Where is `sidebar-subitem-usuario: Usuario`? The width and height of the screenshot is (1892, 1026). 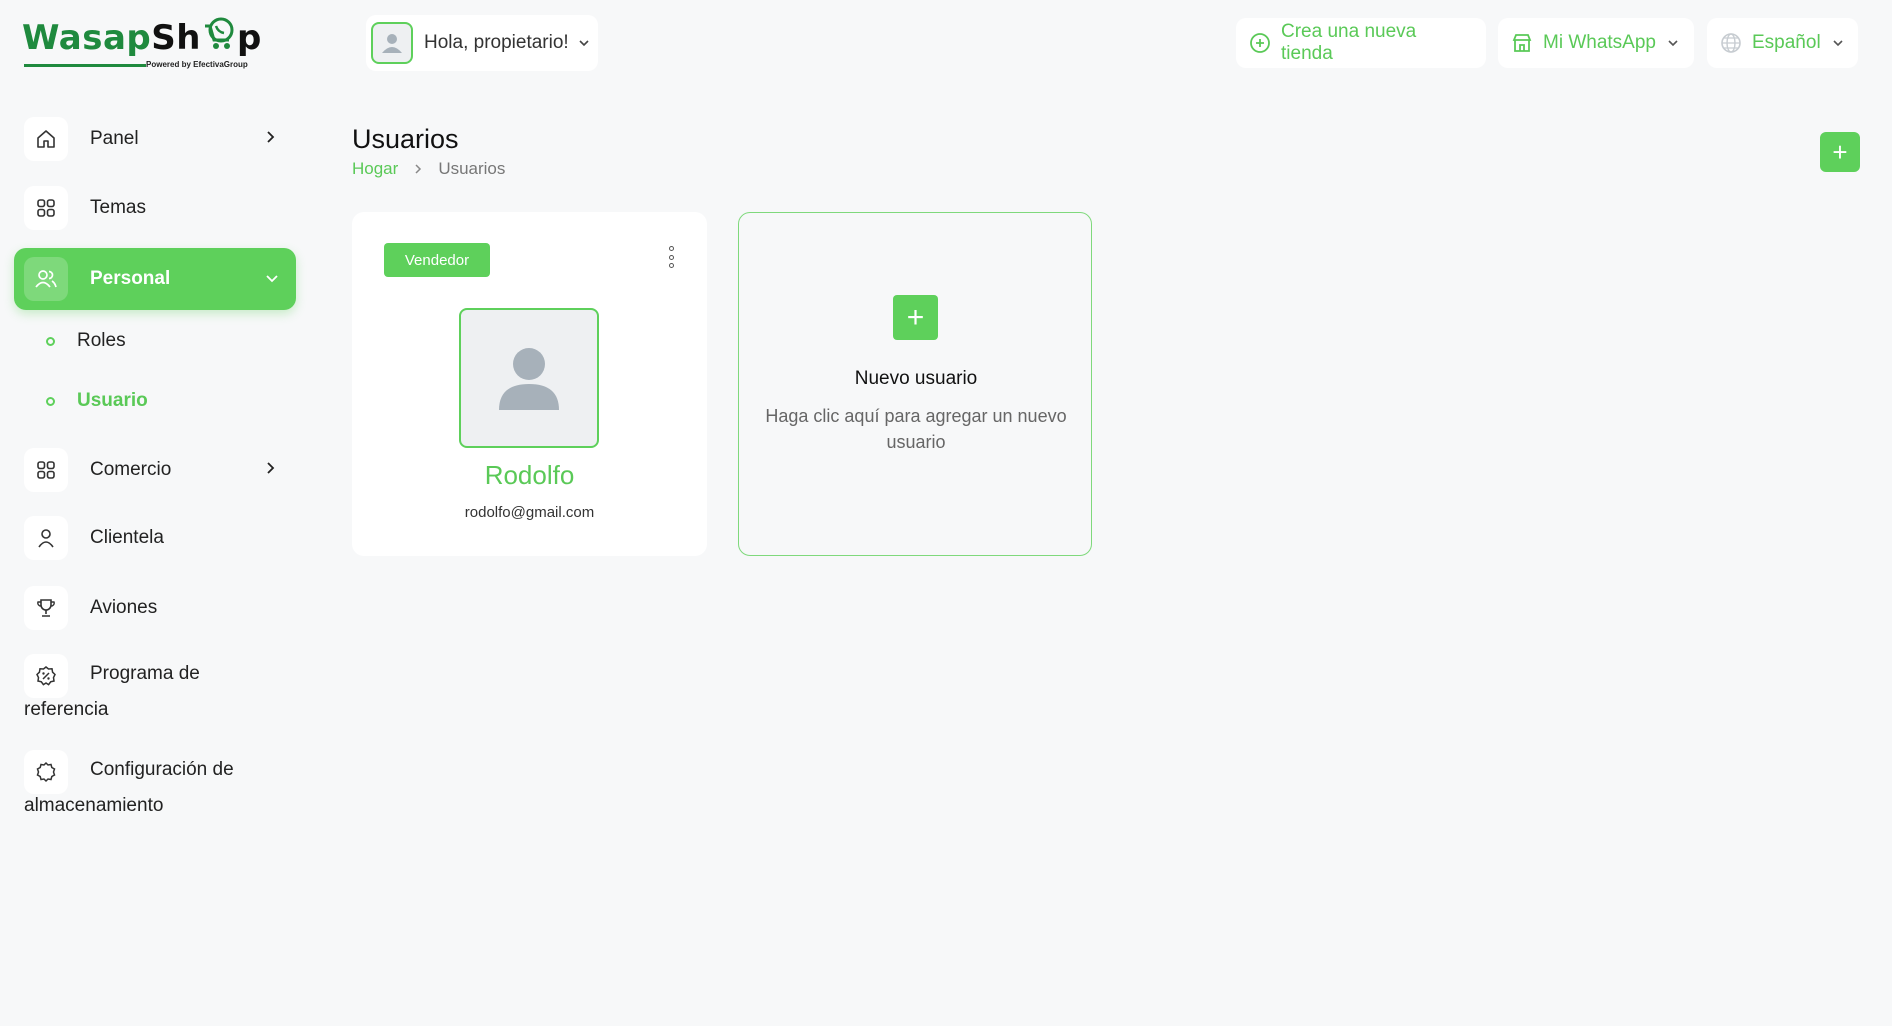 sidebar-subitem-usuario: Usuario is located at coordinates (97, 401).